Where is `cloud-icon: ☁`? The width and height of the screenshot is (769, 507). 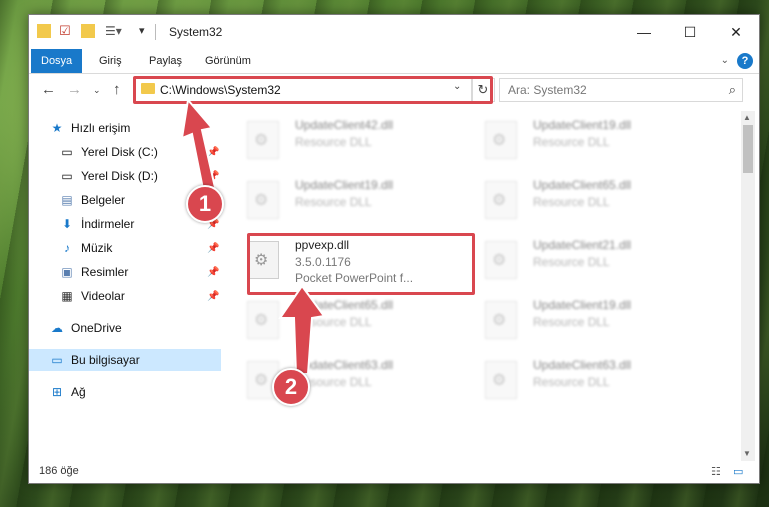
cloud-icon: ☁ is located at coordinates (57, 328).